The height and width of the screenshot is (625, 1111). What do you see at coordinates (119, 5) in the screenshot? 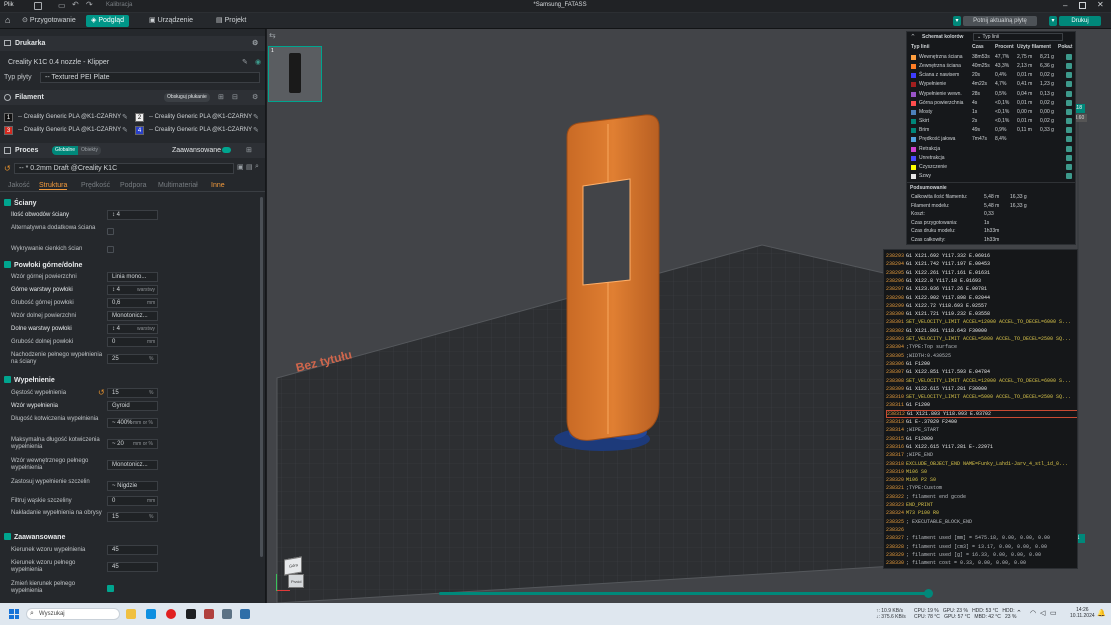
I see `calibration-menu: Kalibracja` at bounding box center [119, 5].